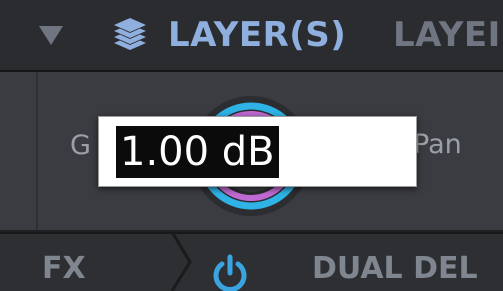 This screenshot has height=291, width=503. I want to click on panel-divider, so click(37, 151).